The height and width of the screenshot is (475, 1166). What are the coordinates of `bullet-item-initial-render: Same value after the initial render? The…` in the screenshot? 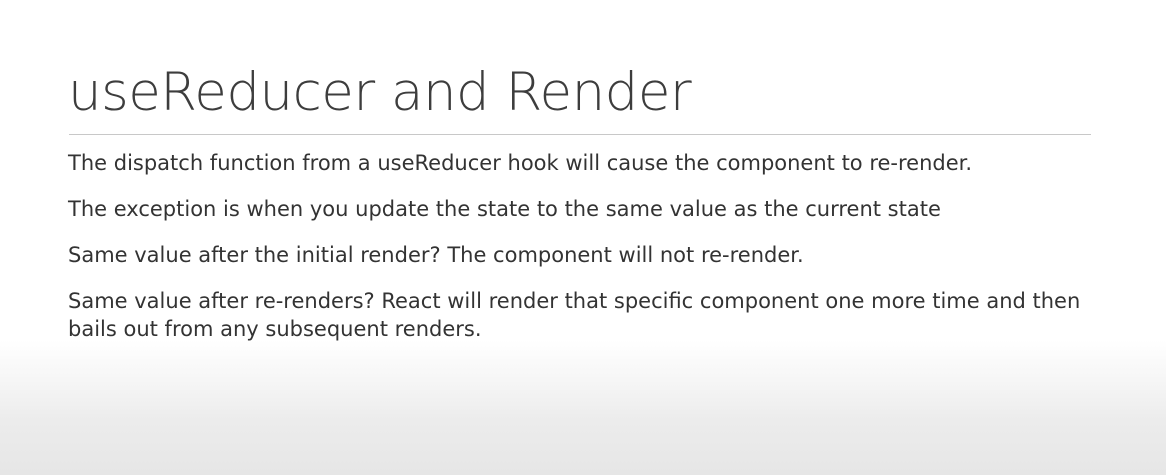 It's located at (436, 255).